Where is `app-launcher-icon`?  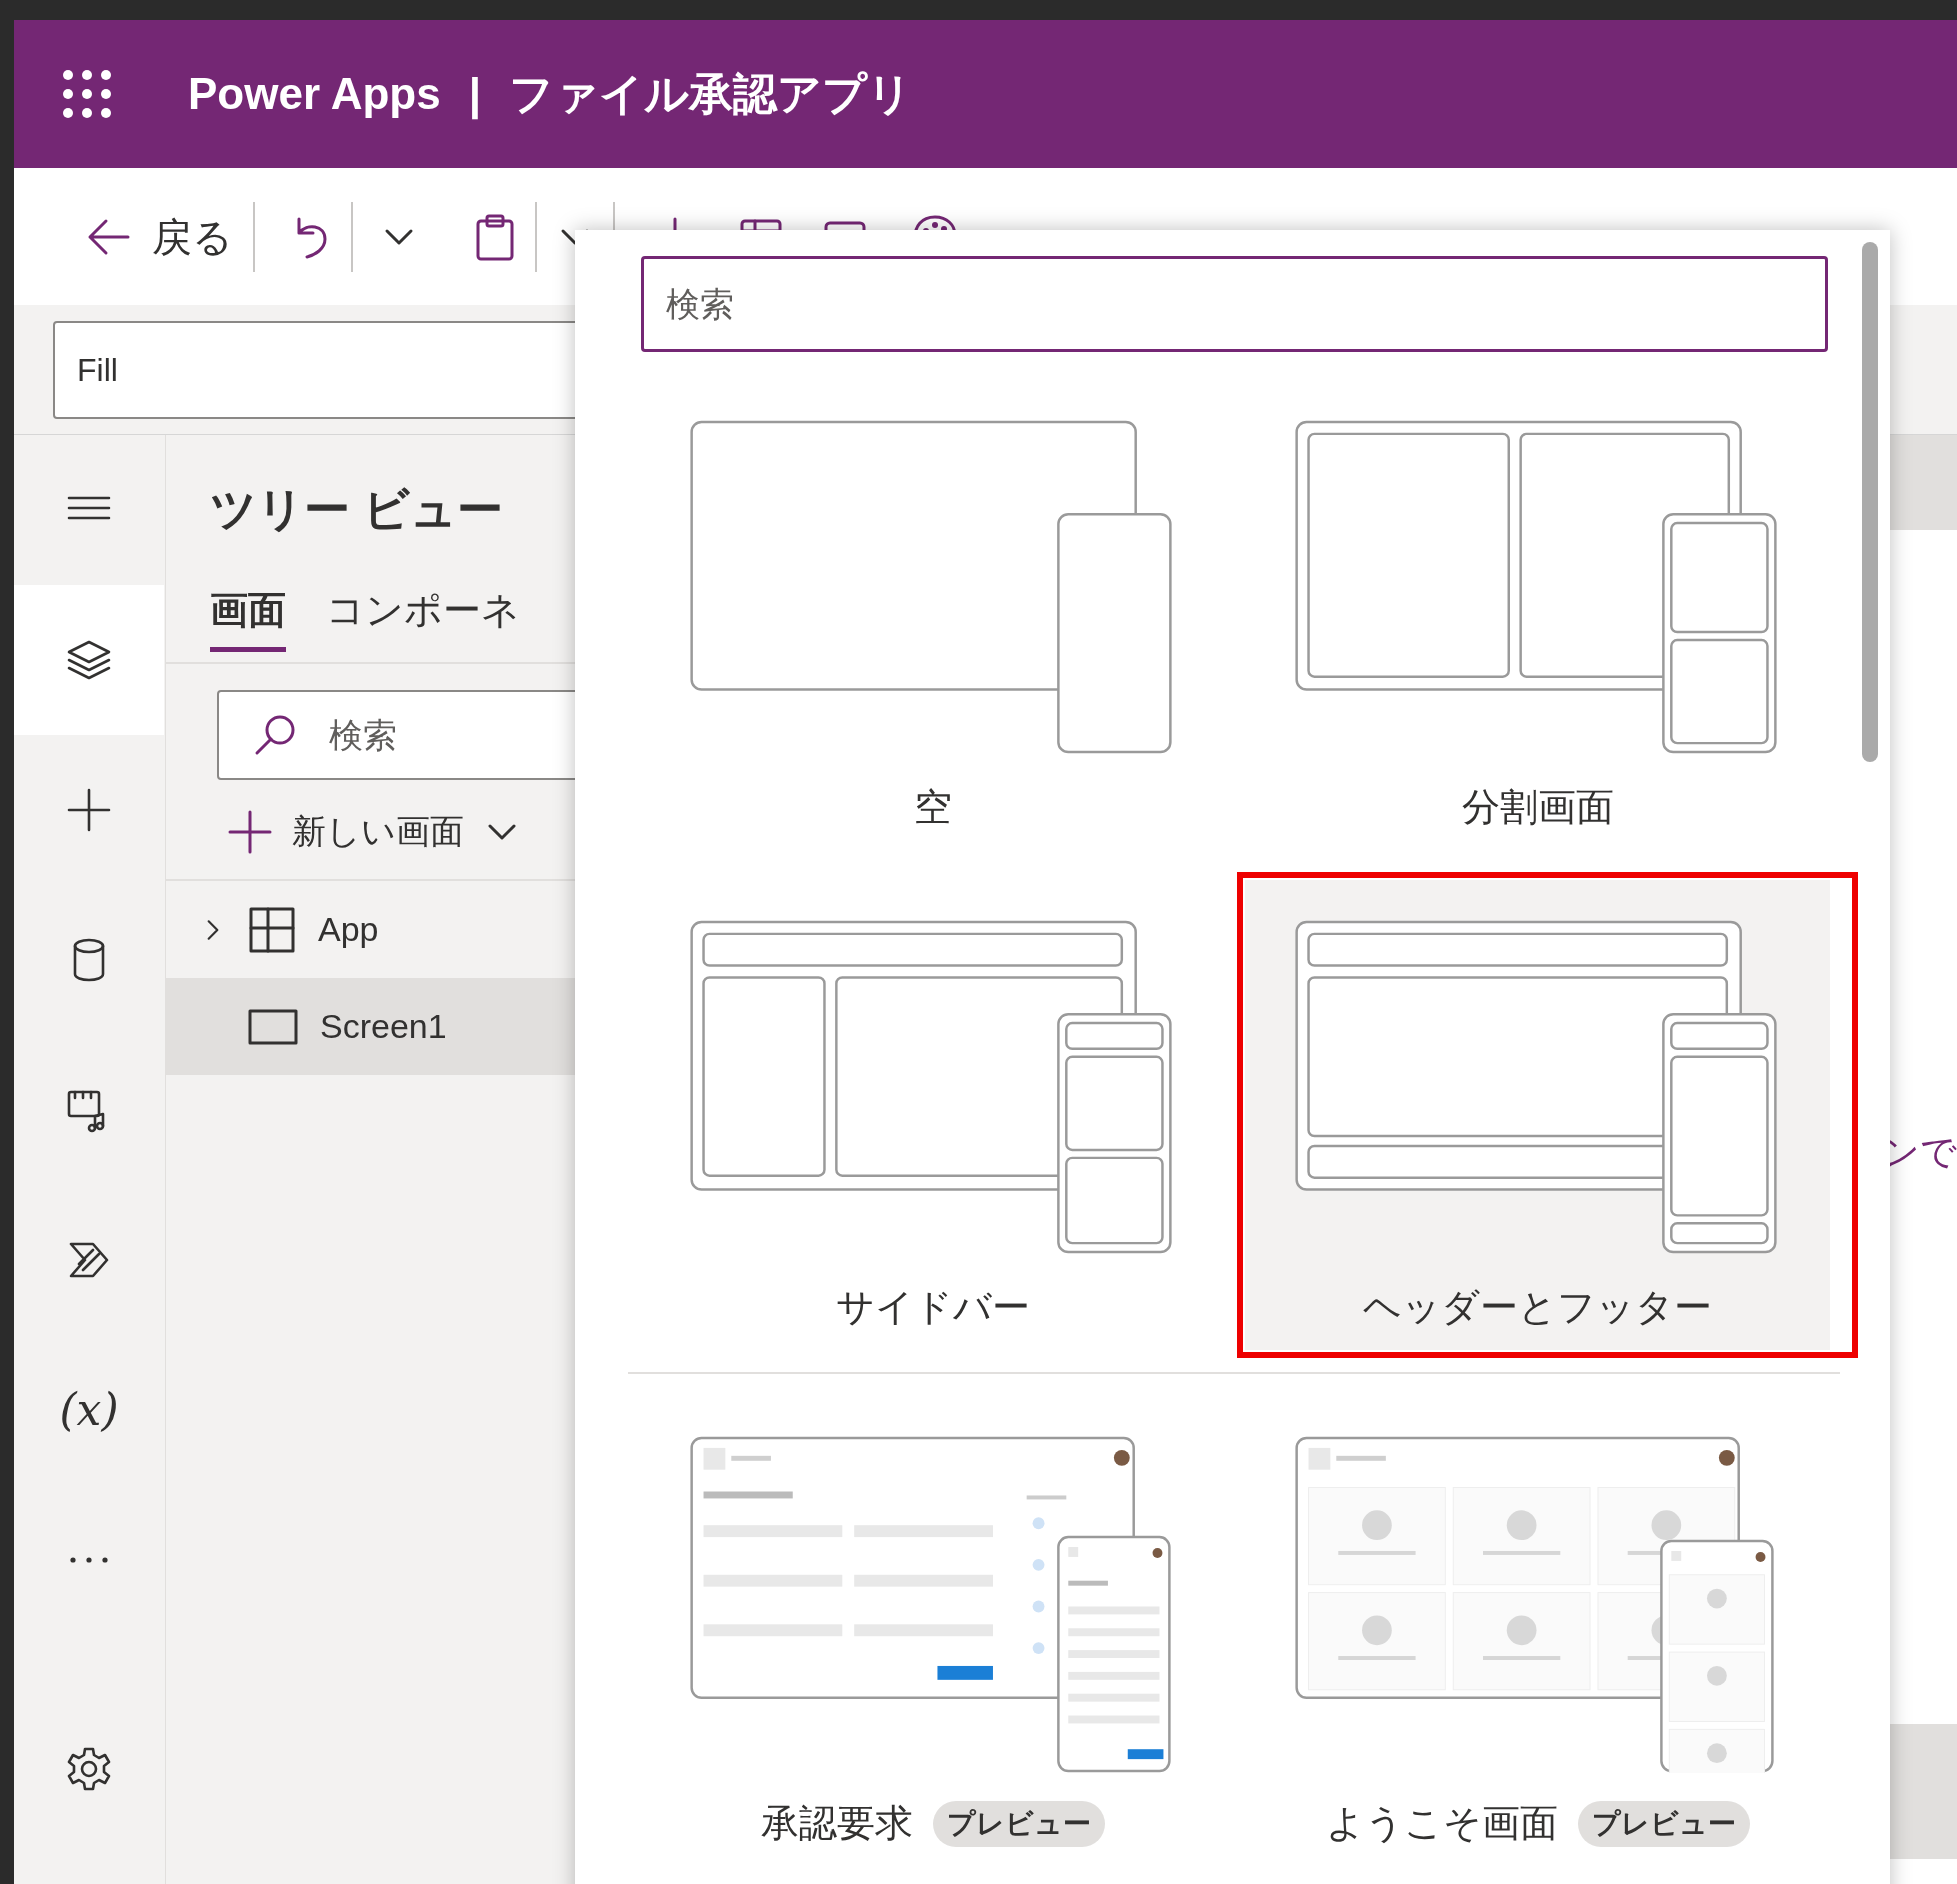
app-launcher-icon is located at coordinates (87, 94).